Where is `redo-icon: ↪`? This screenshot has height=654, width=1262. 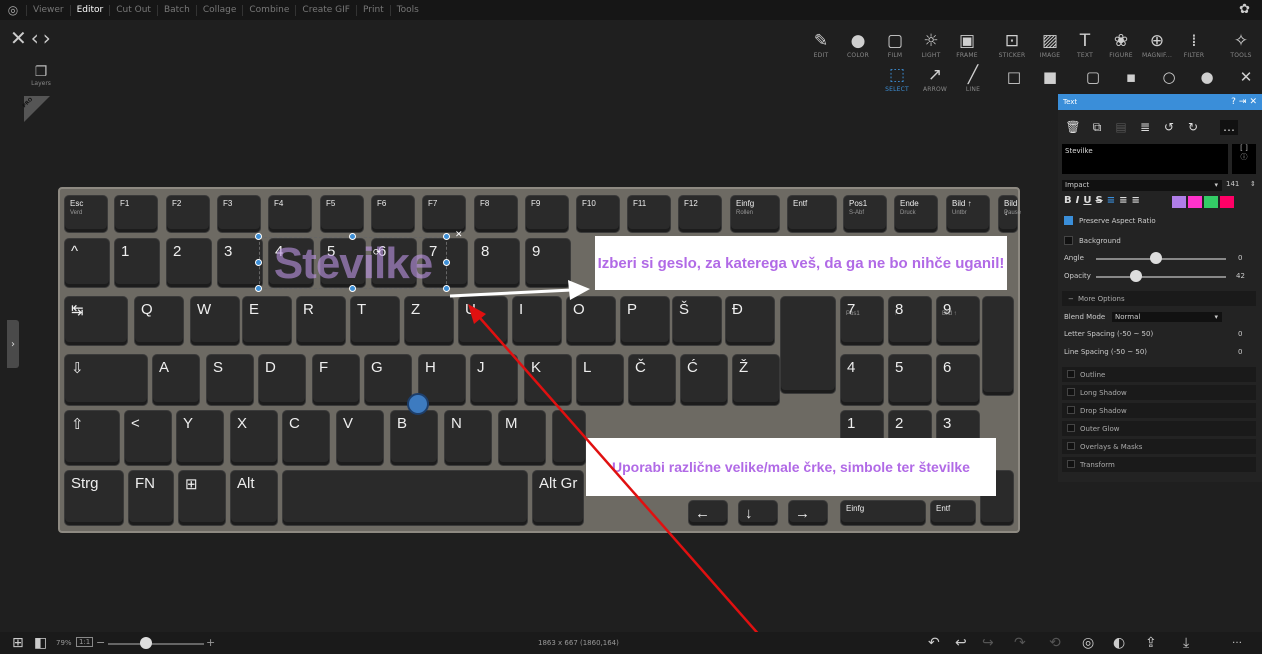
redo-icon: ↪ is located at coordinates (988, 643).